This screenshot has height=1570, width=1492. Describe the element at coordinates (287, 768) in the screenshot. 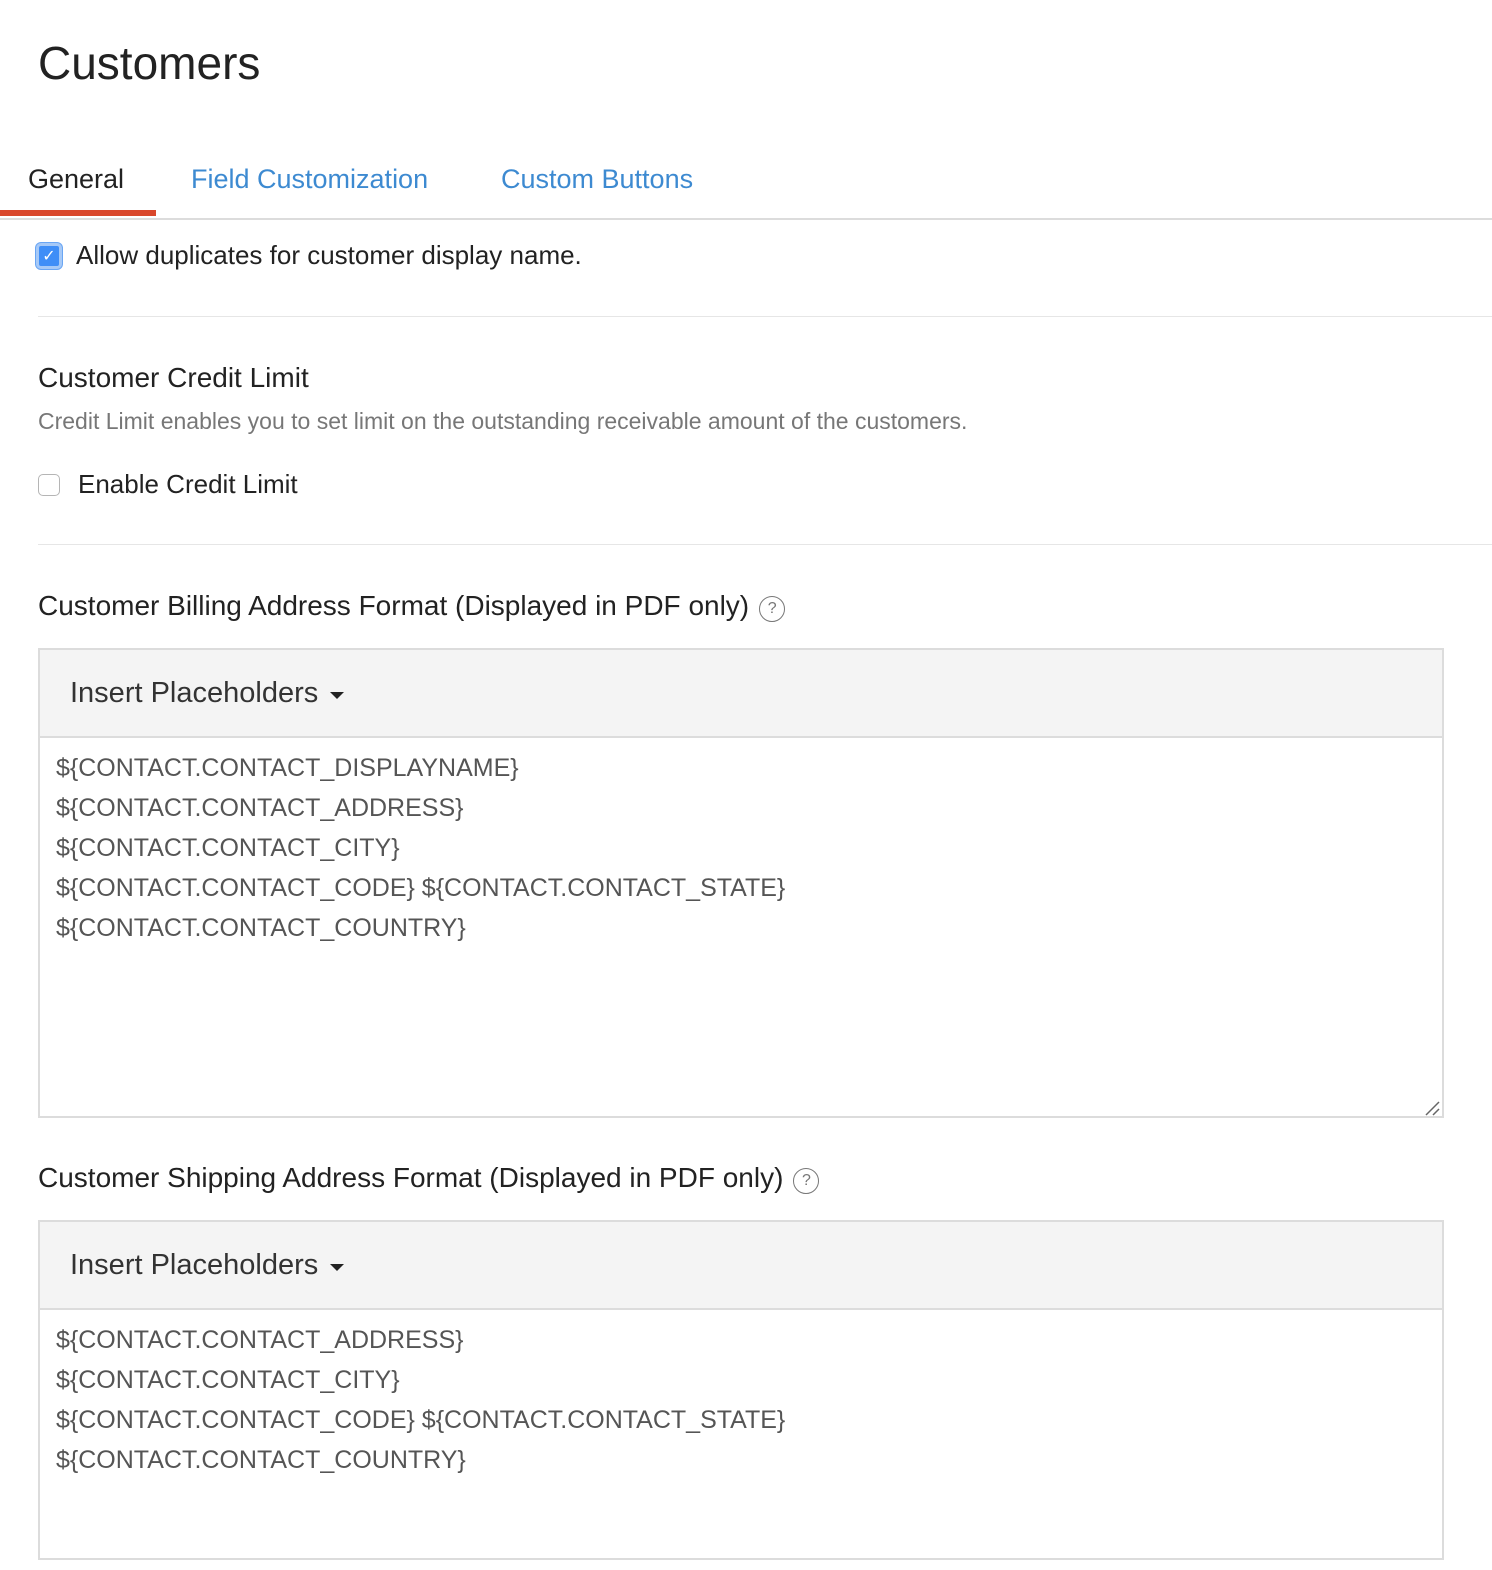

I see `template-line: ${CONTACT.CONTACT_DISPLAYNAME}` at that location.